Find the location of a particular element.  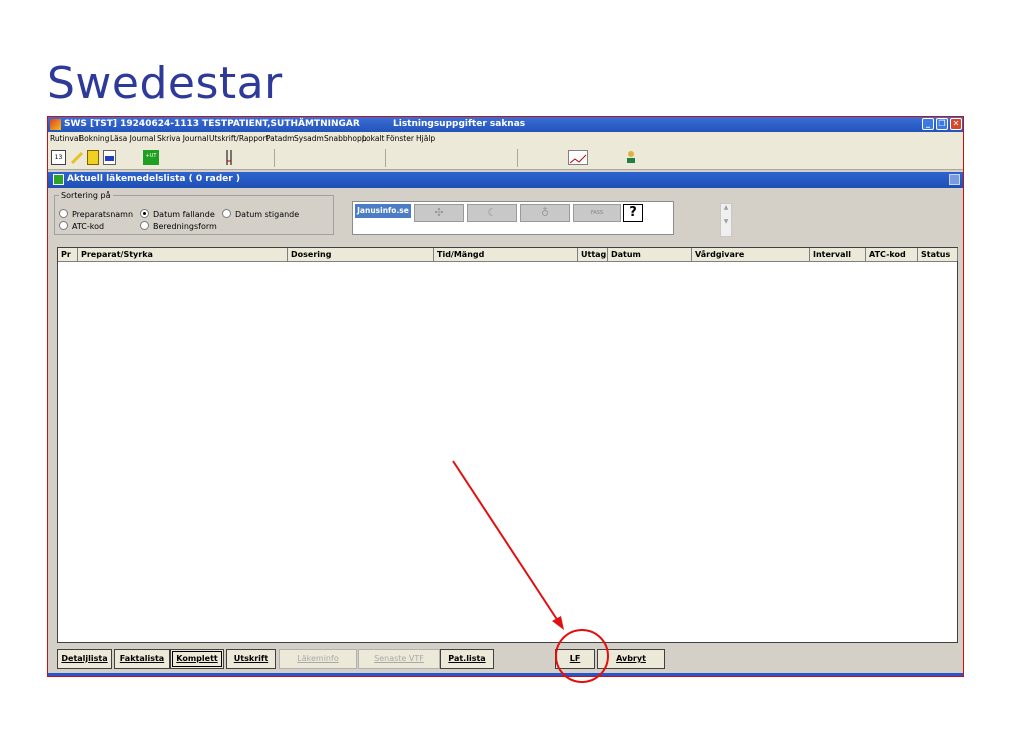

arrow-head-icon is located at coordinates (558, 623).